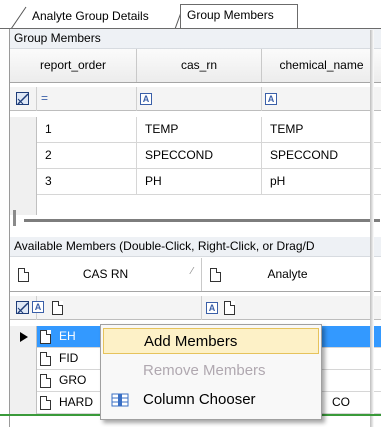  I want to click on available-members-header: CAS RN ⁄ Analyte, so click(195, 275).